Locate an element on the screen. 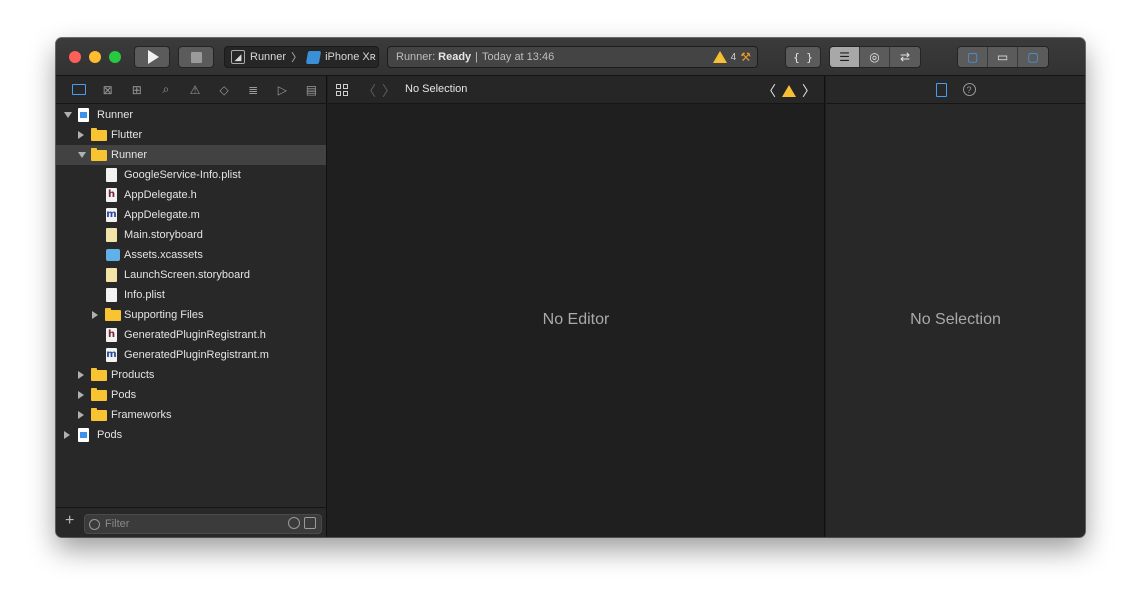 The width and height of the screenshot is (1141, 612). standard-editor-icon: ☰ is located at coordinates (845, 57).